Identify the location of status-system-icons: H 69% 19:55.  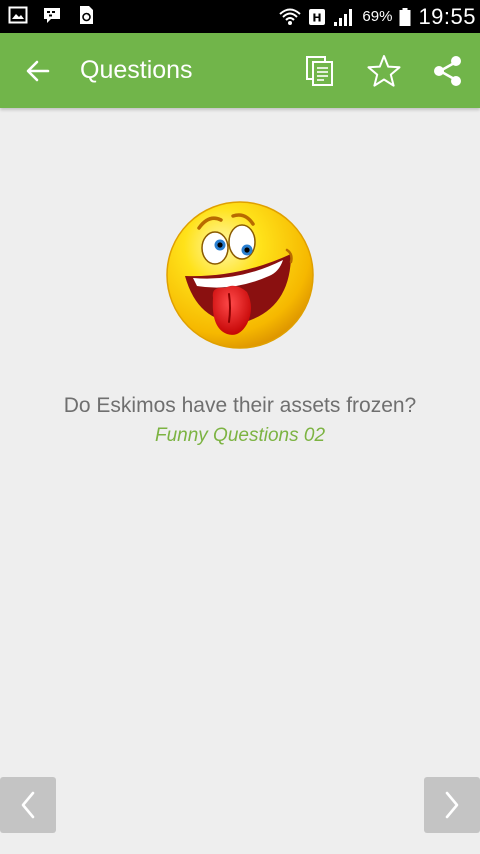
(377, 16).